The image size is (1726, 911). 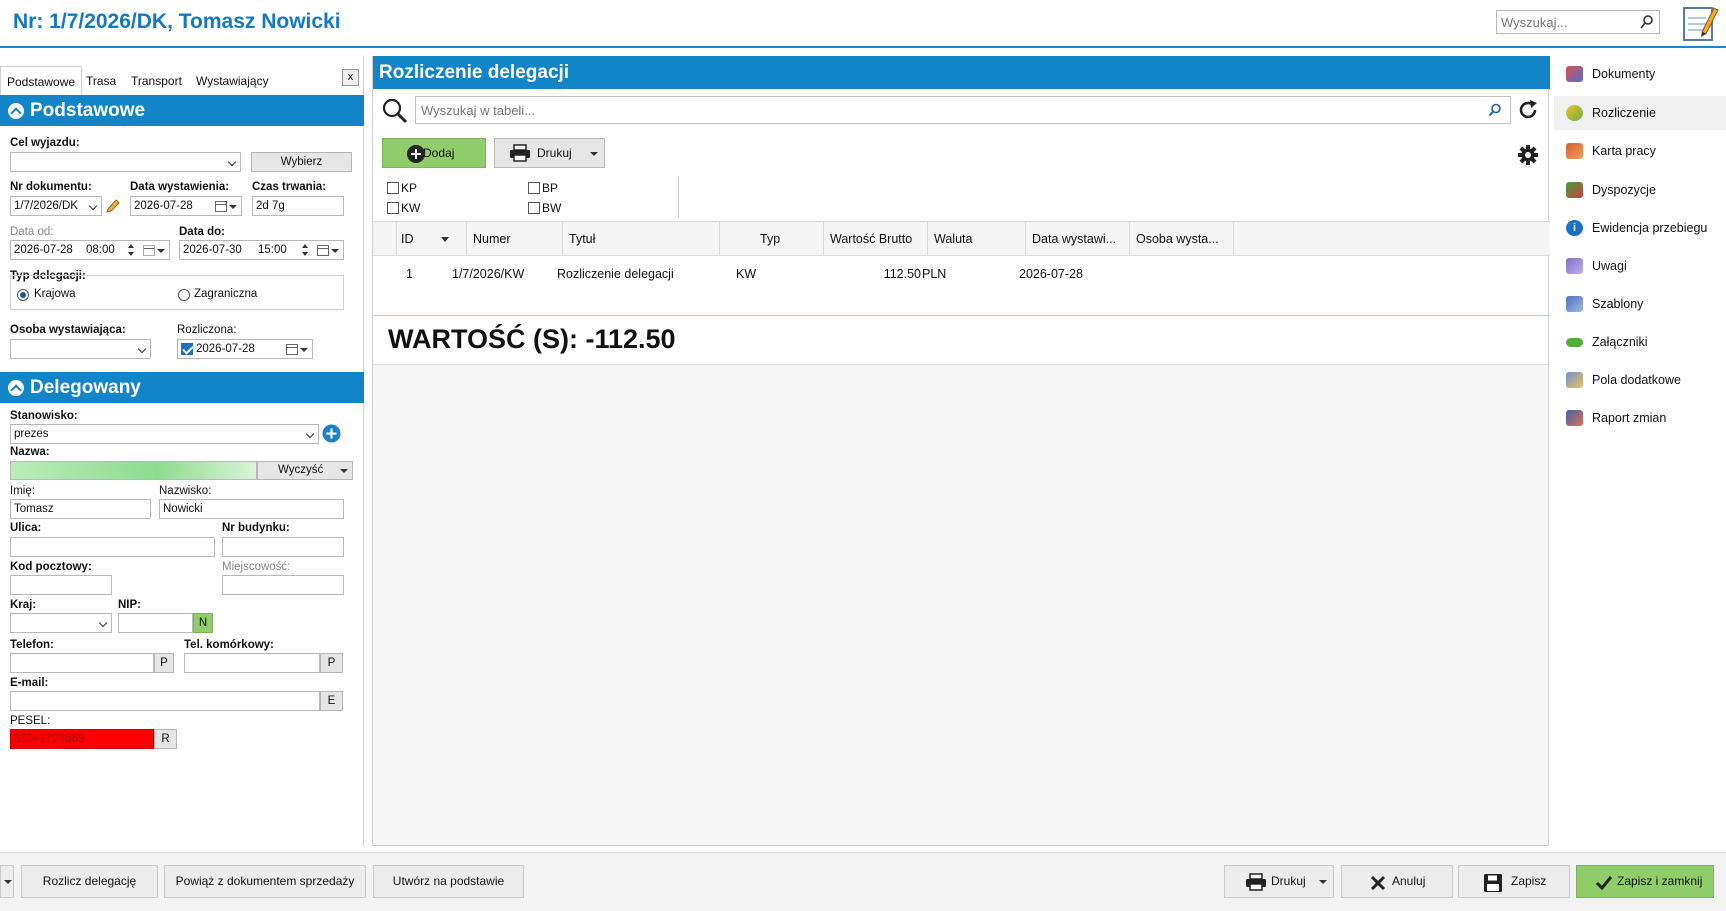 What do you see at coordinates (746, 274) in the screenshot?
I see `cell-typ: KW` at bounding box center [746, 274].